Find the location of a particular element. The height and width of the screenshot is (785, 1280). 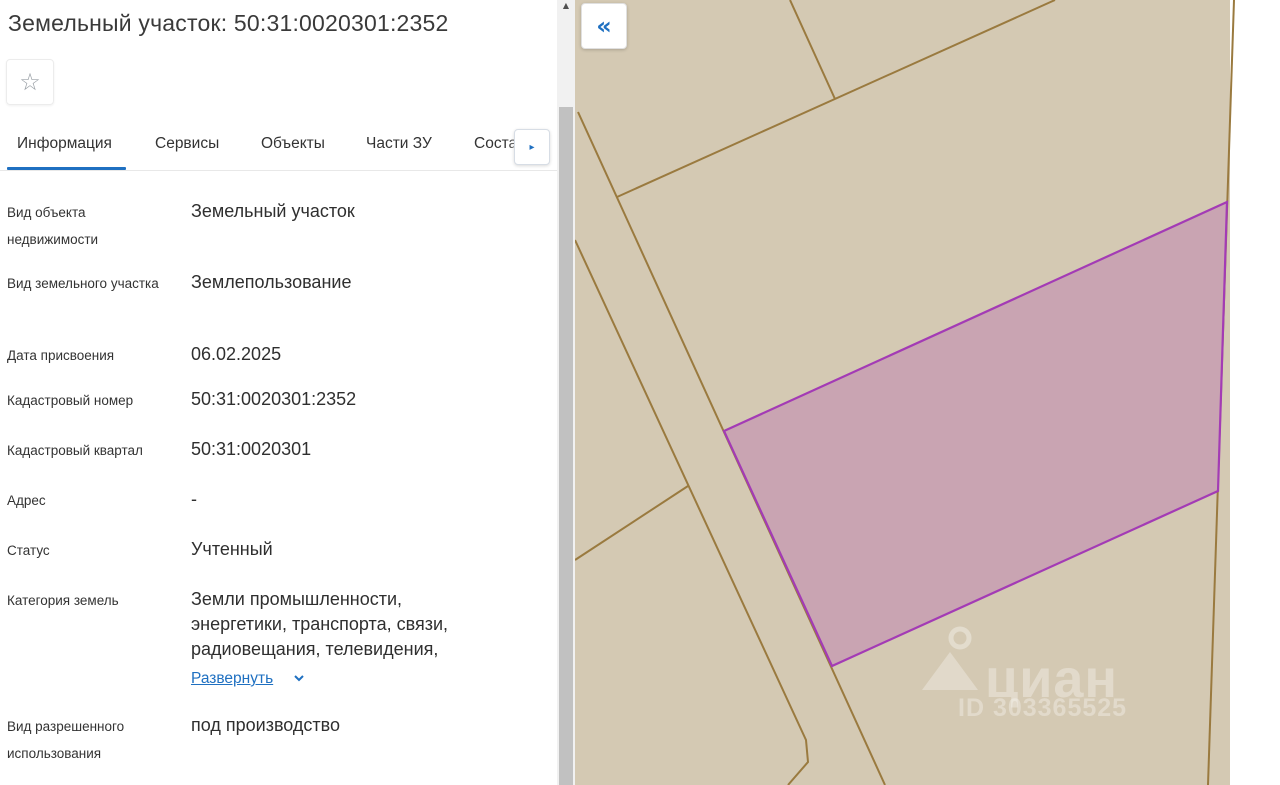

tab-objects: Объекты is located at coordinates (293, 144).